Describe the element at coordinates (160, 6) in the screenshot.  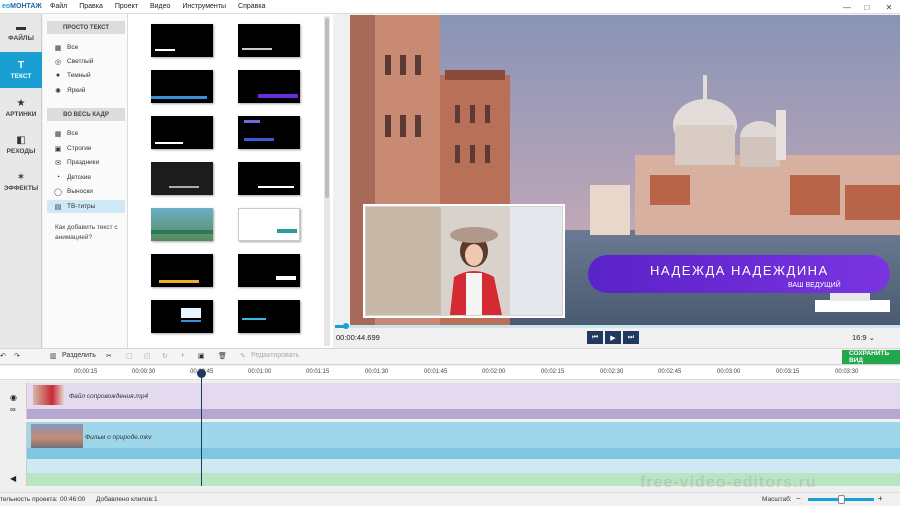
I see `menu-video: Видео` at that location.